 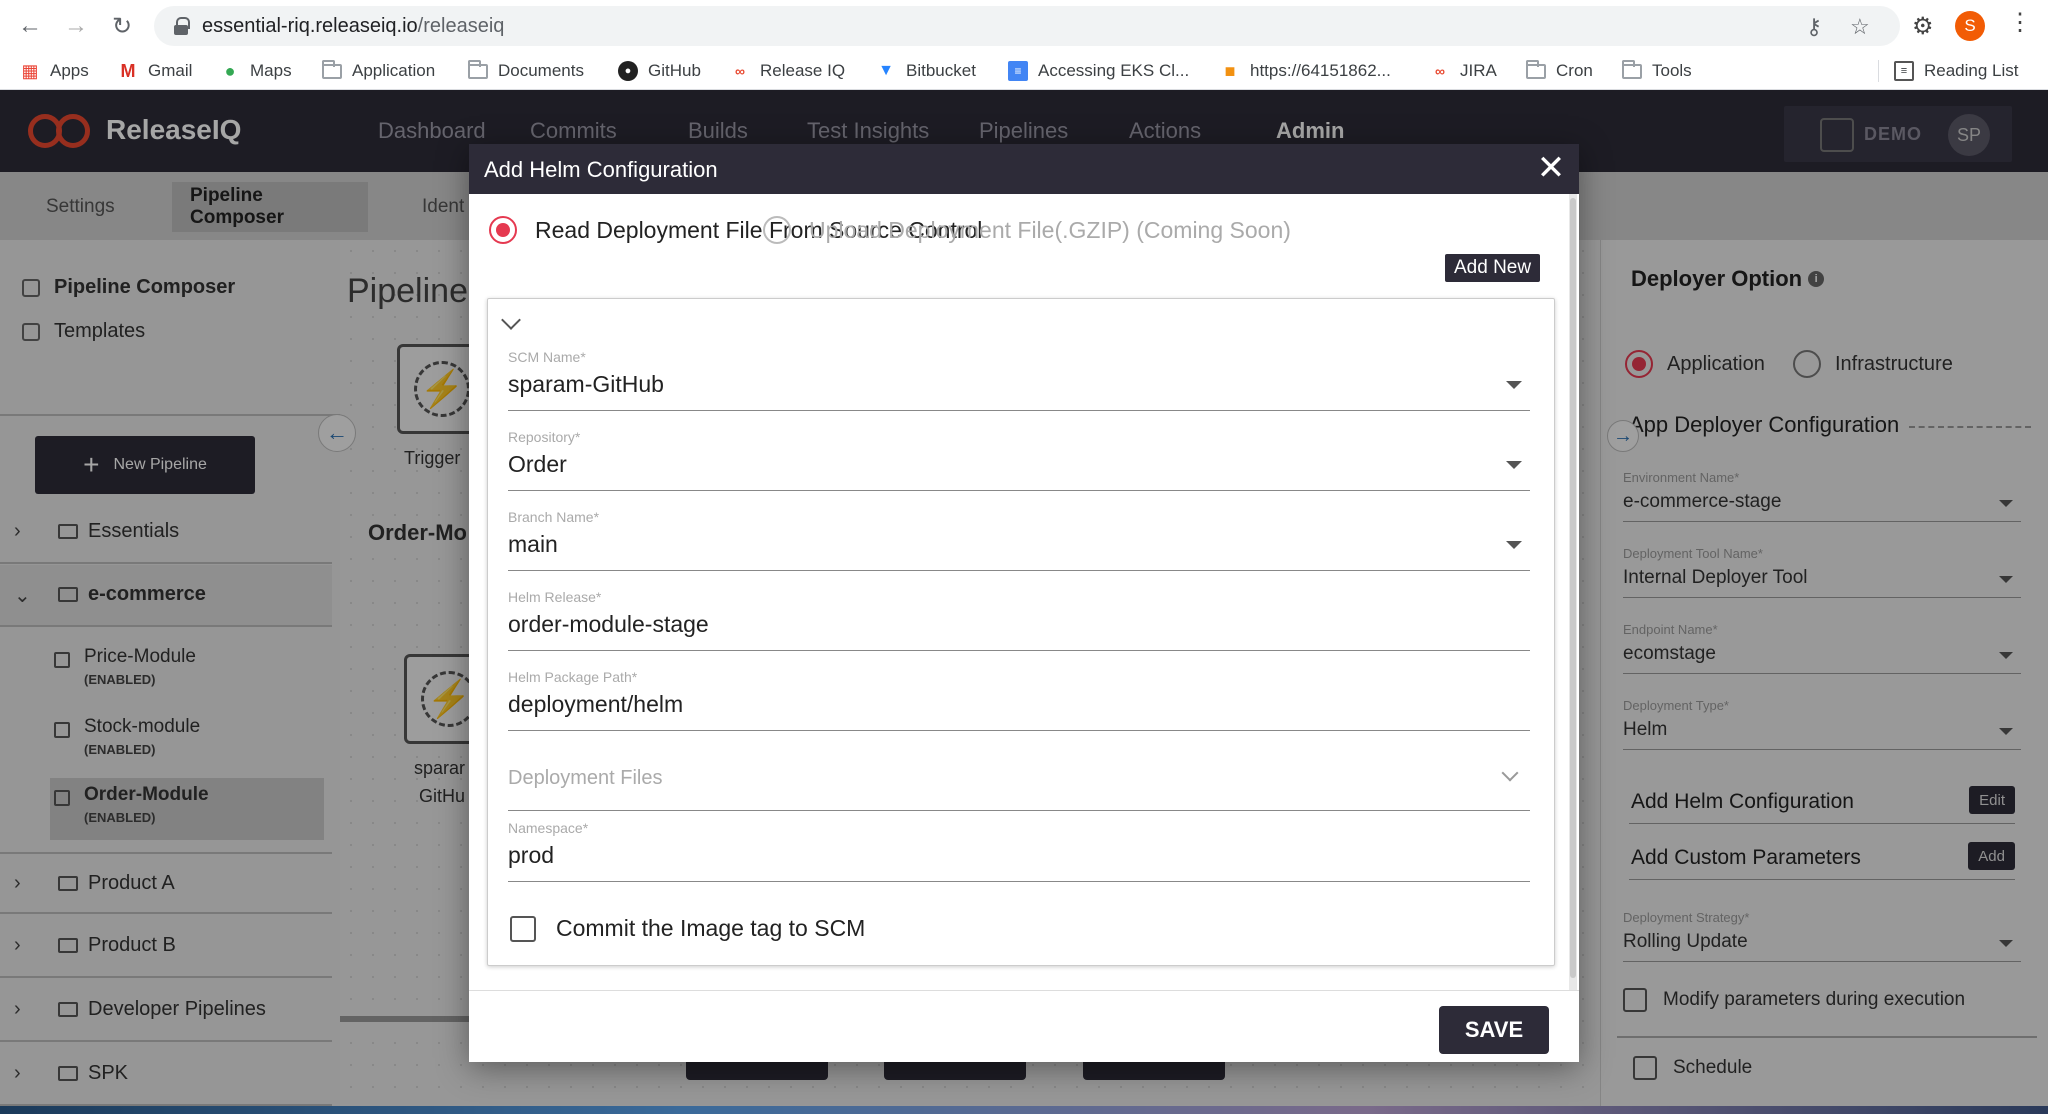 I want to click on helm-release-input: Helm Release* order-module-stage, so click(x=1019, y=620).